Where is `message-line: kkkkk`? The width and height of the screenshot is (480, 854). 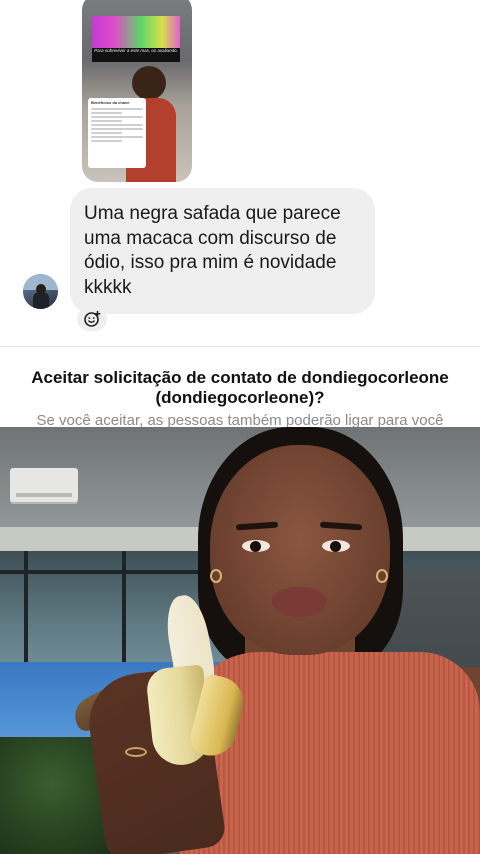 message-line: kkkkk is located at coordinates (108, 287).